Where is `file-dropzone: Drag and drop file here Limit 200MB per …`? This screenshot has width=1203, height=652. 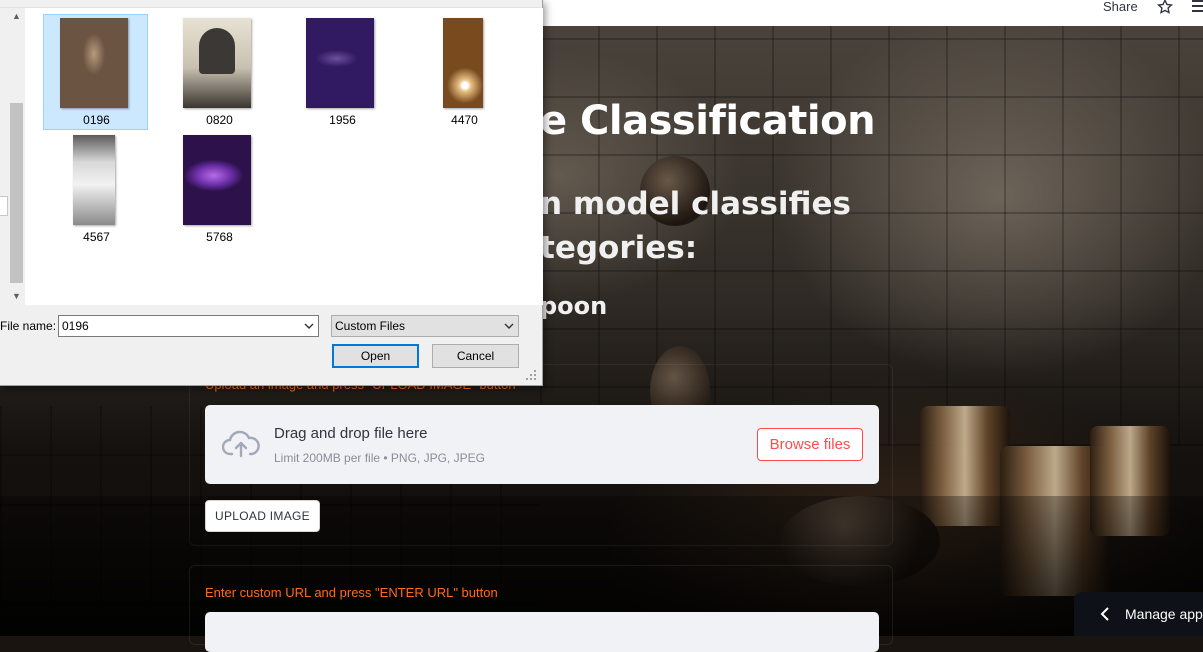
file-dropzone: Drag and drop file here Limit 200MB per … is located at coordinates (542, 444).